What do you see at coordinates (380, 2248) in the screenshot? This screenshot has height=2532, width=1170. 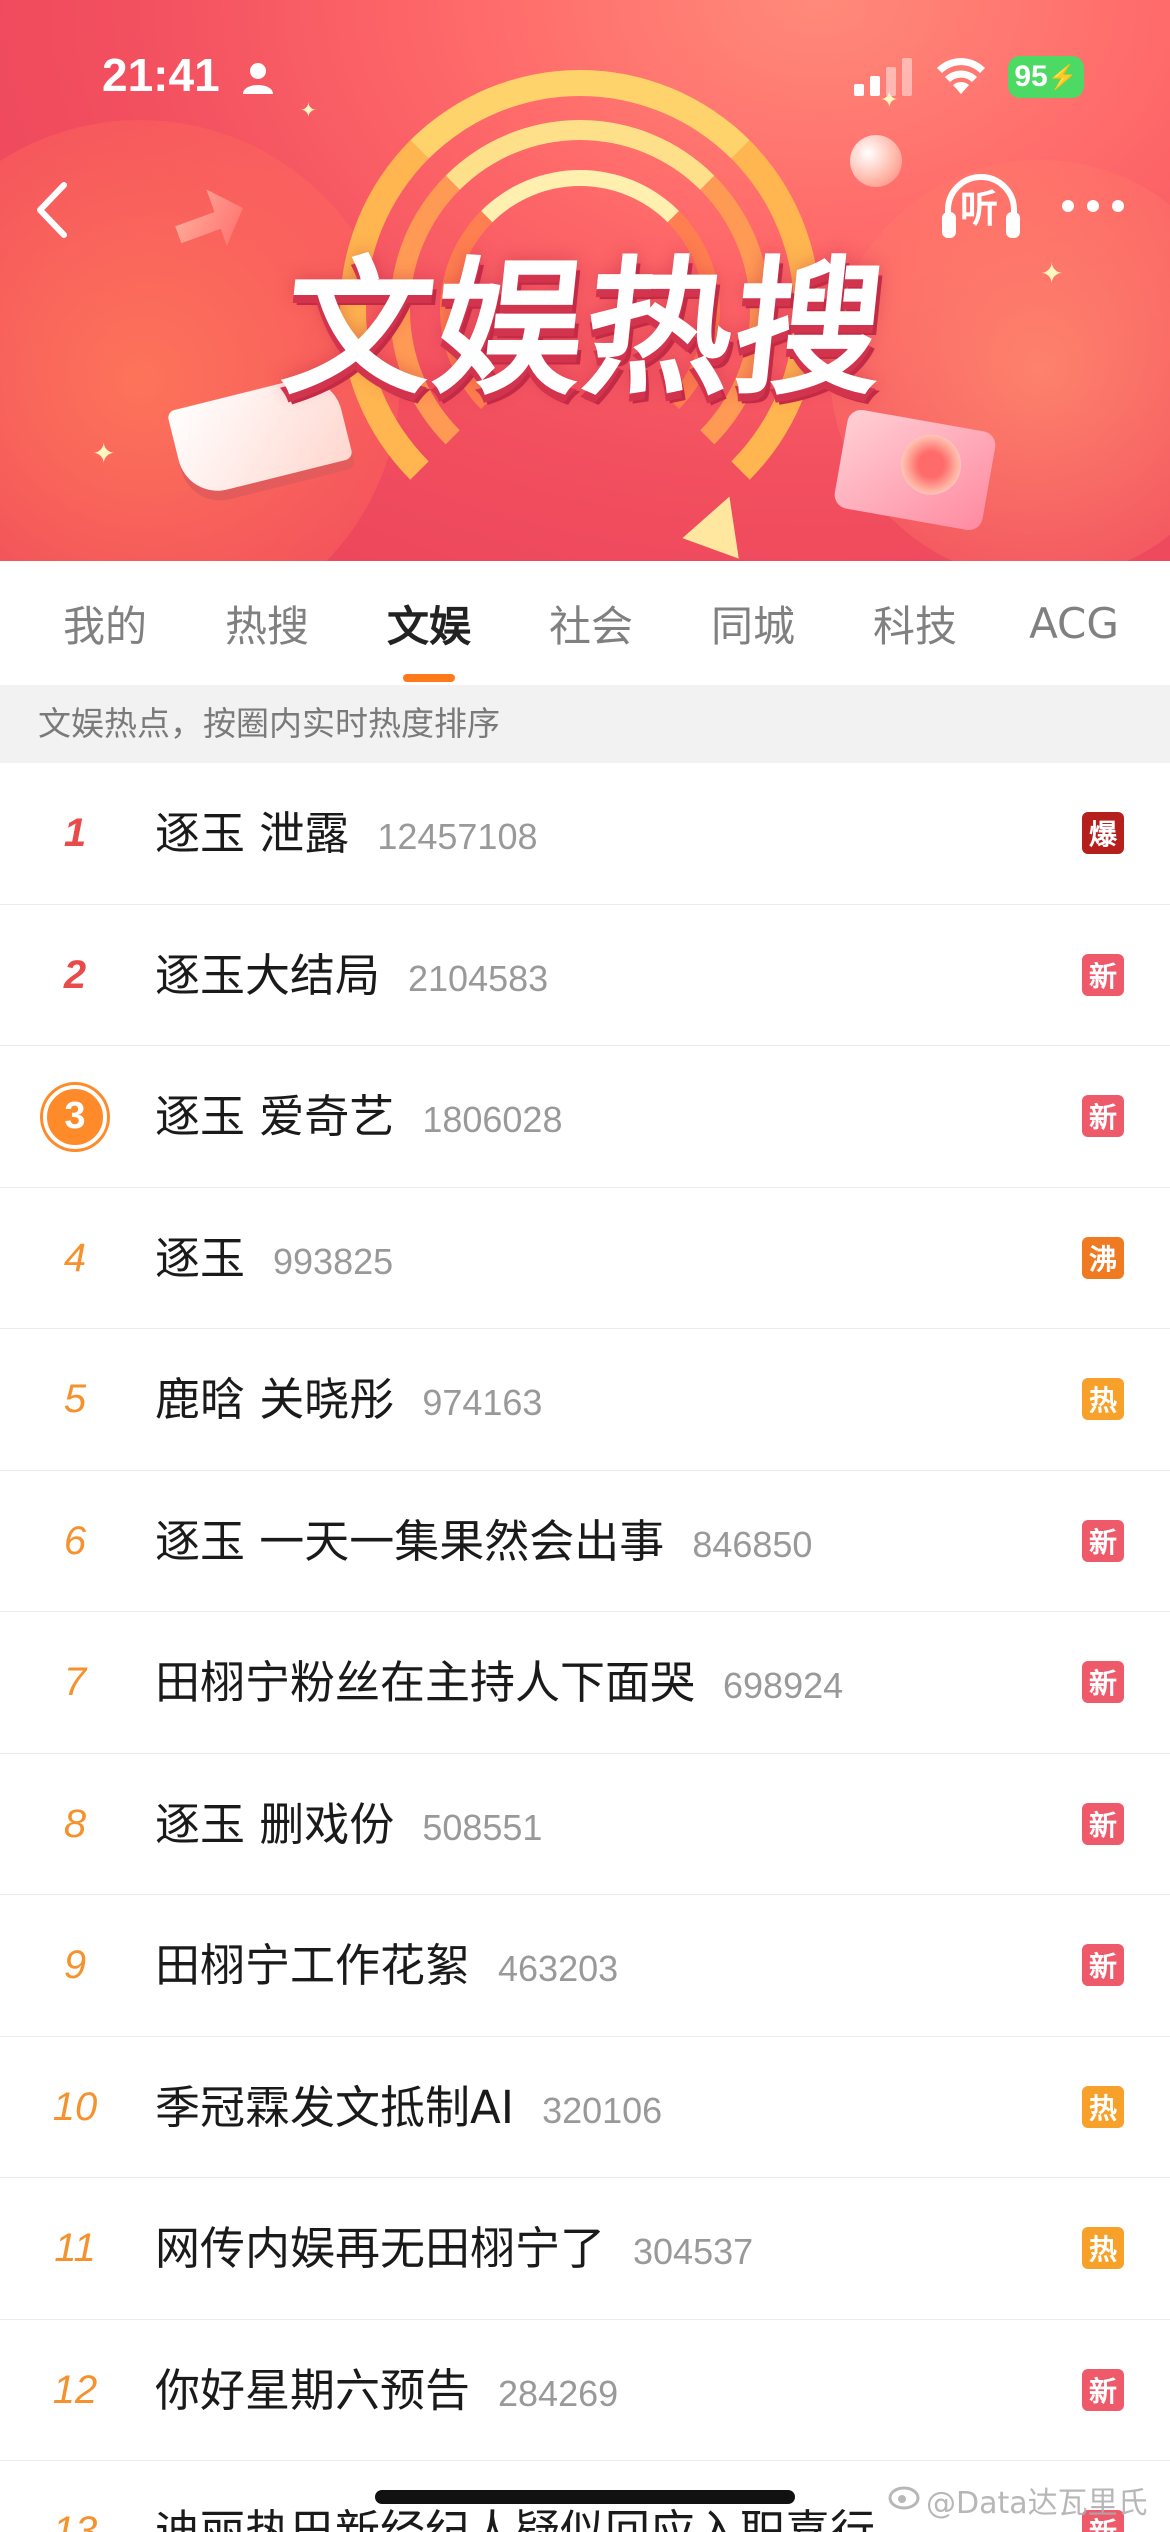 I see `title-text: 网传内娱再无田栩宁了` at bounding box center [380, 2248].